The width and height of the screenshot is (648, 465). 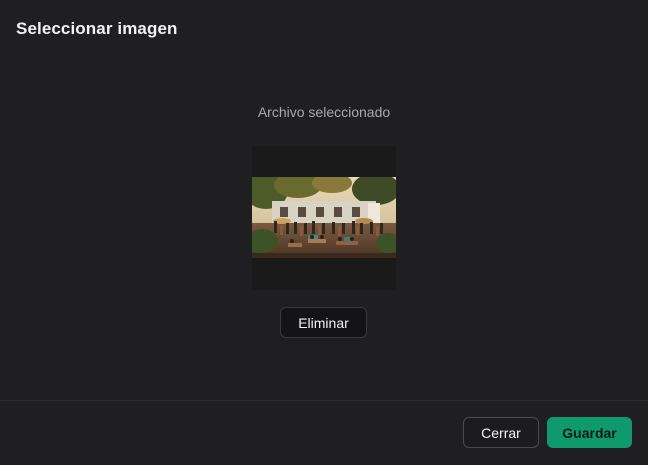 I want to click on image-preview-thumbnail, so click(x=324, y=217).